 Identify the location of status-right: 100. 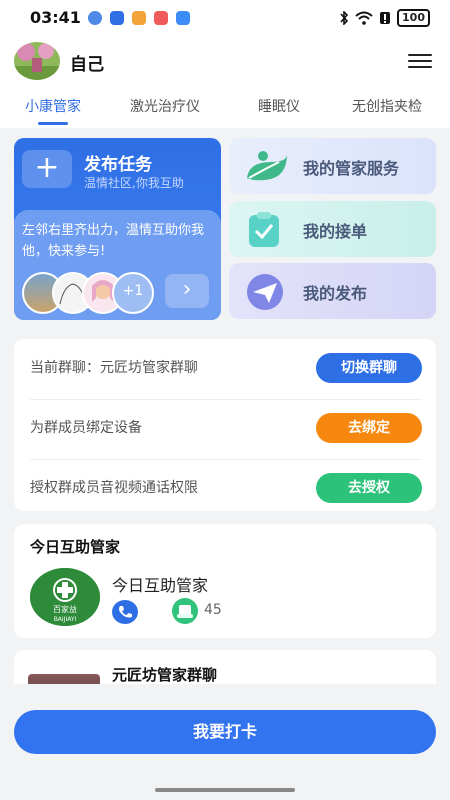
(384, 18).